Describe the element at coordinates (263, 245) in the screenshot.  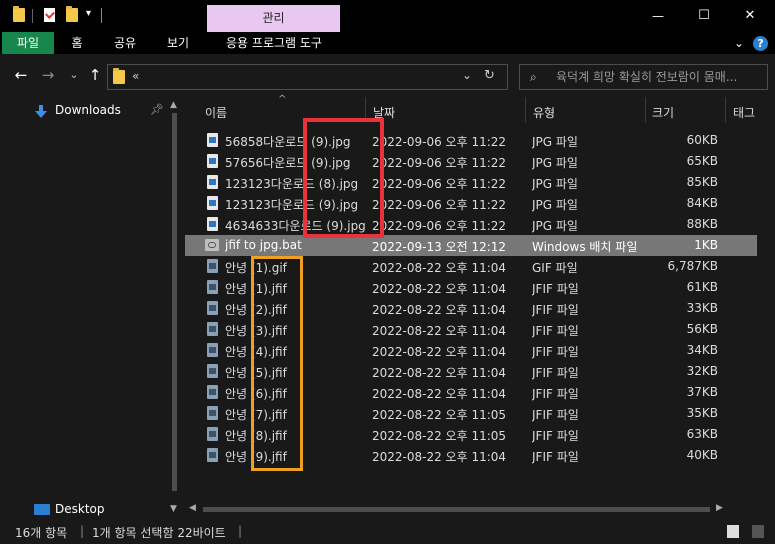
I see `file-name: jfif to jpg.bat` at that location.